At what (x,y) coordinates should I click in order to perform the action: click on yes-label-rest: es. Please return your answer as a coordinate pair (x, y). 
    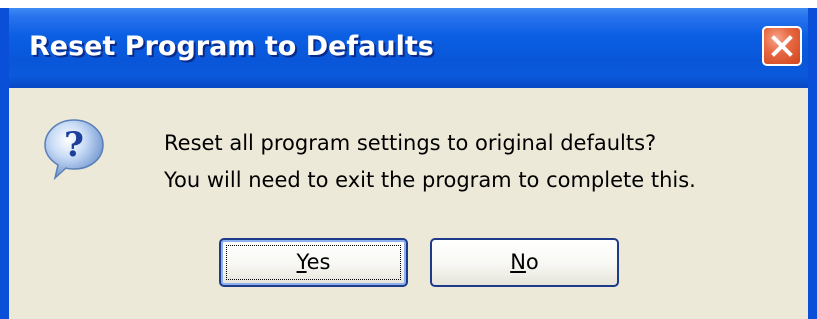
    Looking at the image, I should click on (318, 262).